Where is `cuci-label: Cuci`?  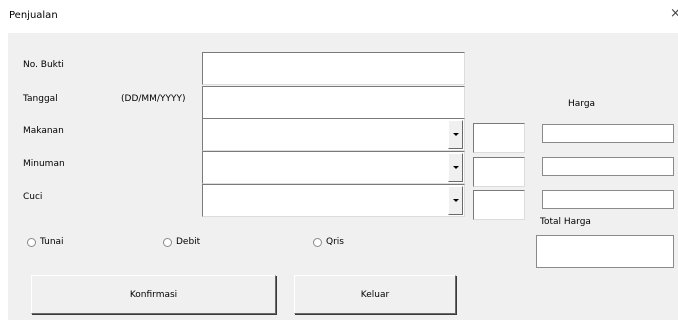 cuci-label: Cuci is located at coordinates (33, 197).